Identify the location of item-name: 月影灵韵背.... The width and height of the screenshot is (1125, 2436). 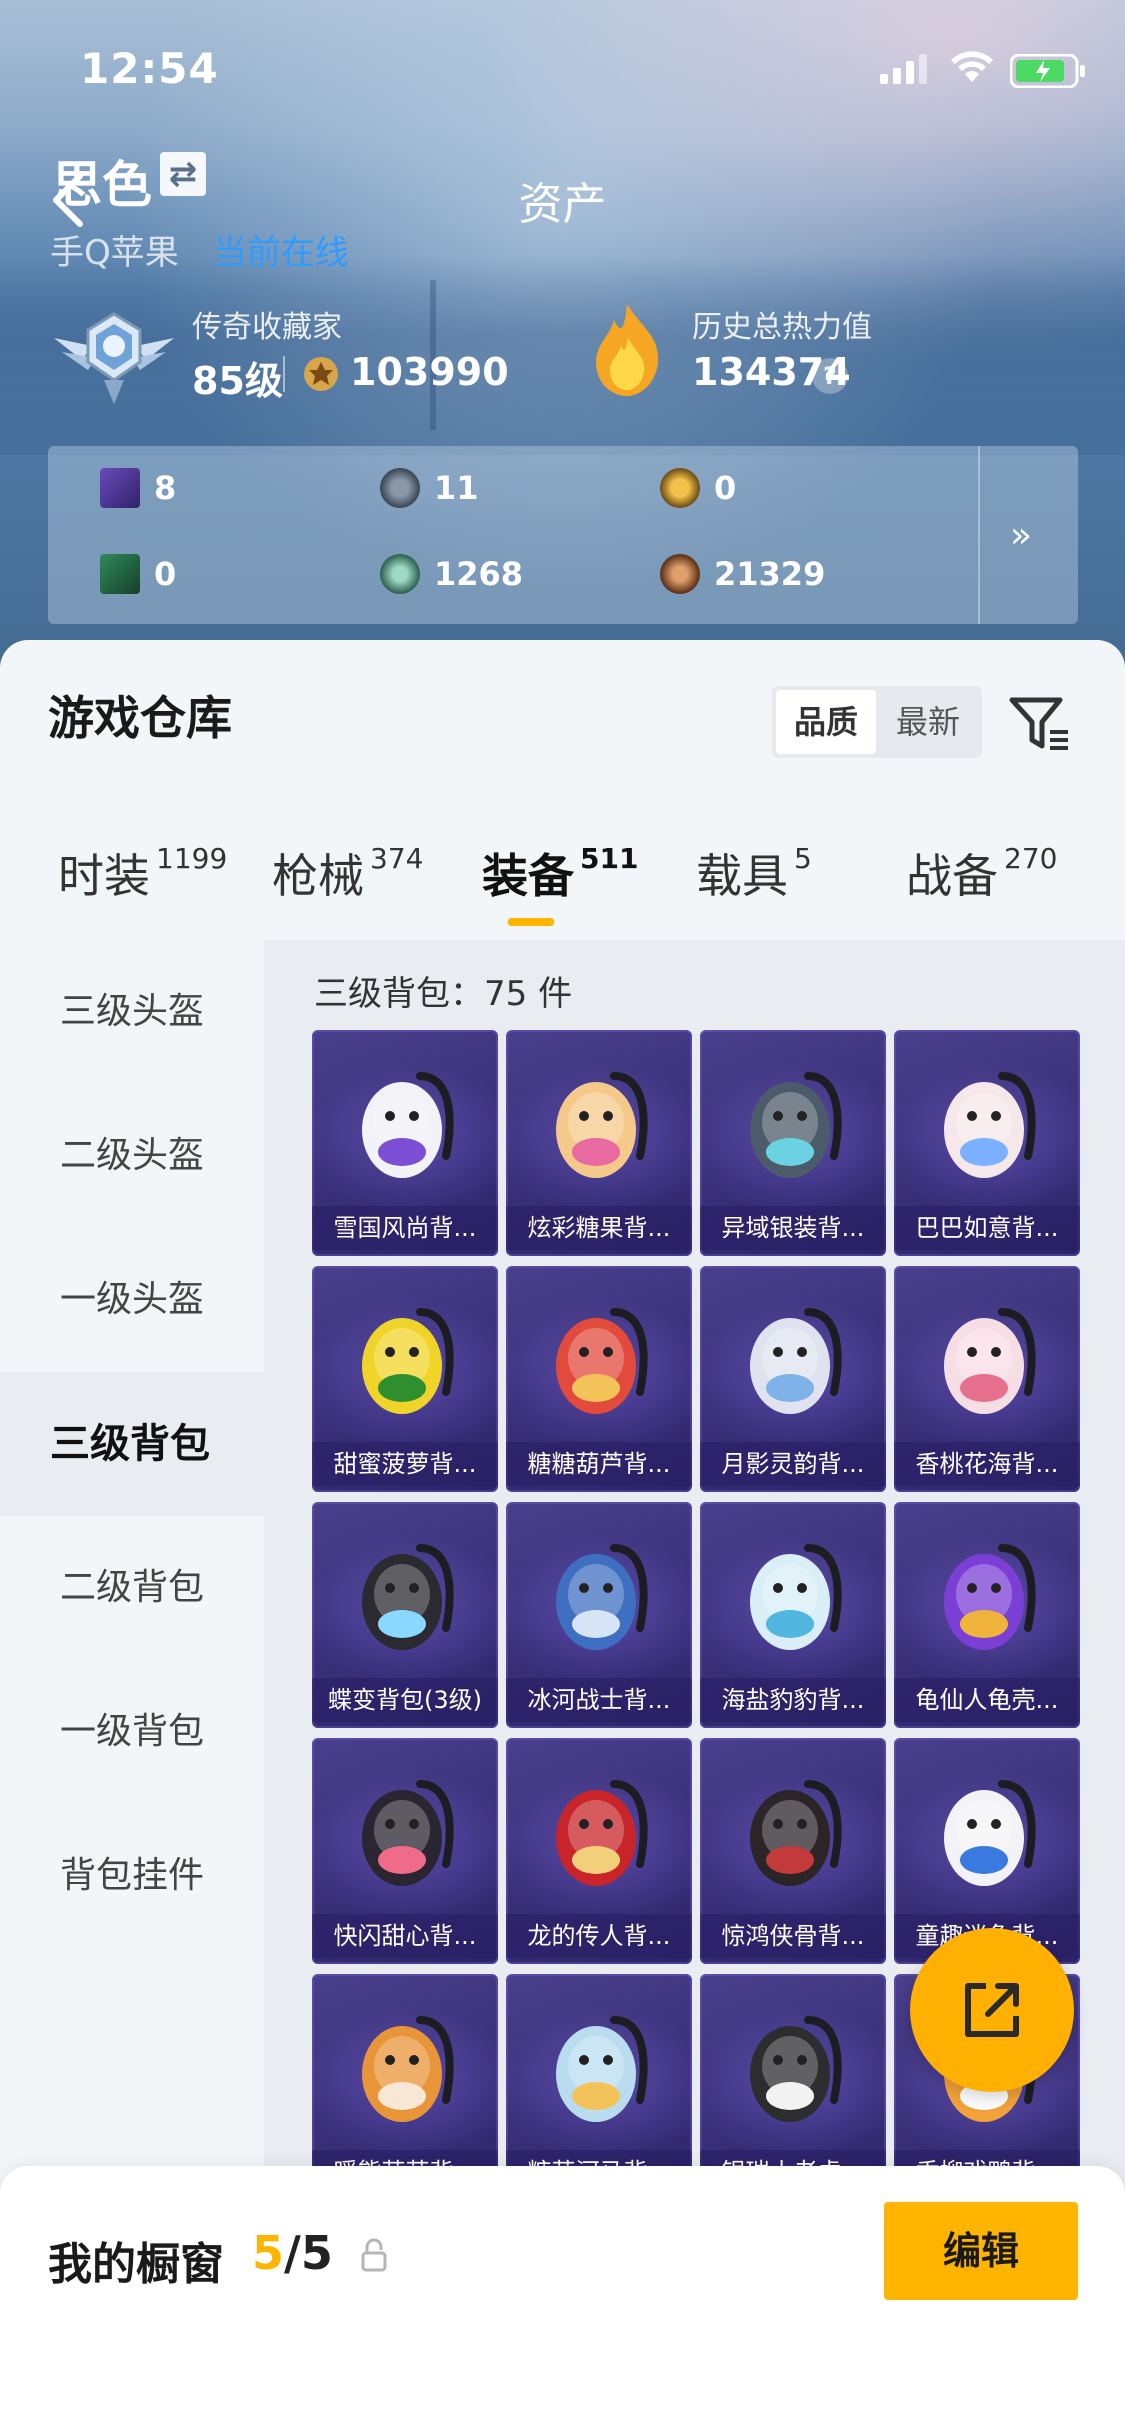
(793, 1464).